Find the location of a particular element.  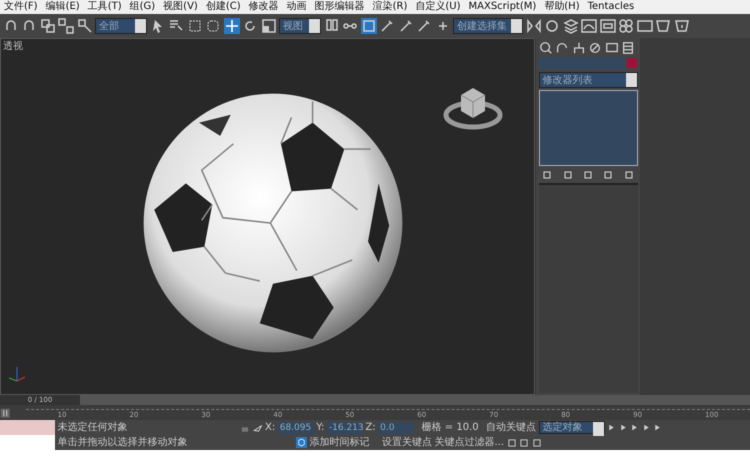

utilities-tab-icon is located at coordinates (628, 47).